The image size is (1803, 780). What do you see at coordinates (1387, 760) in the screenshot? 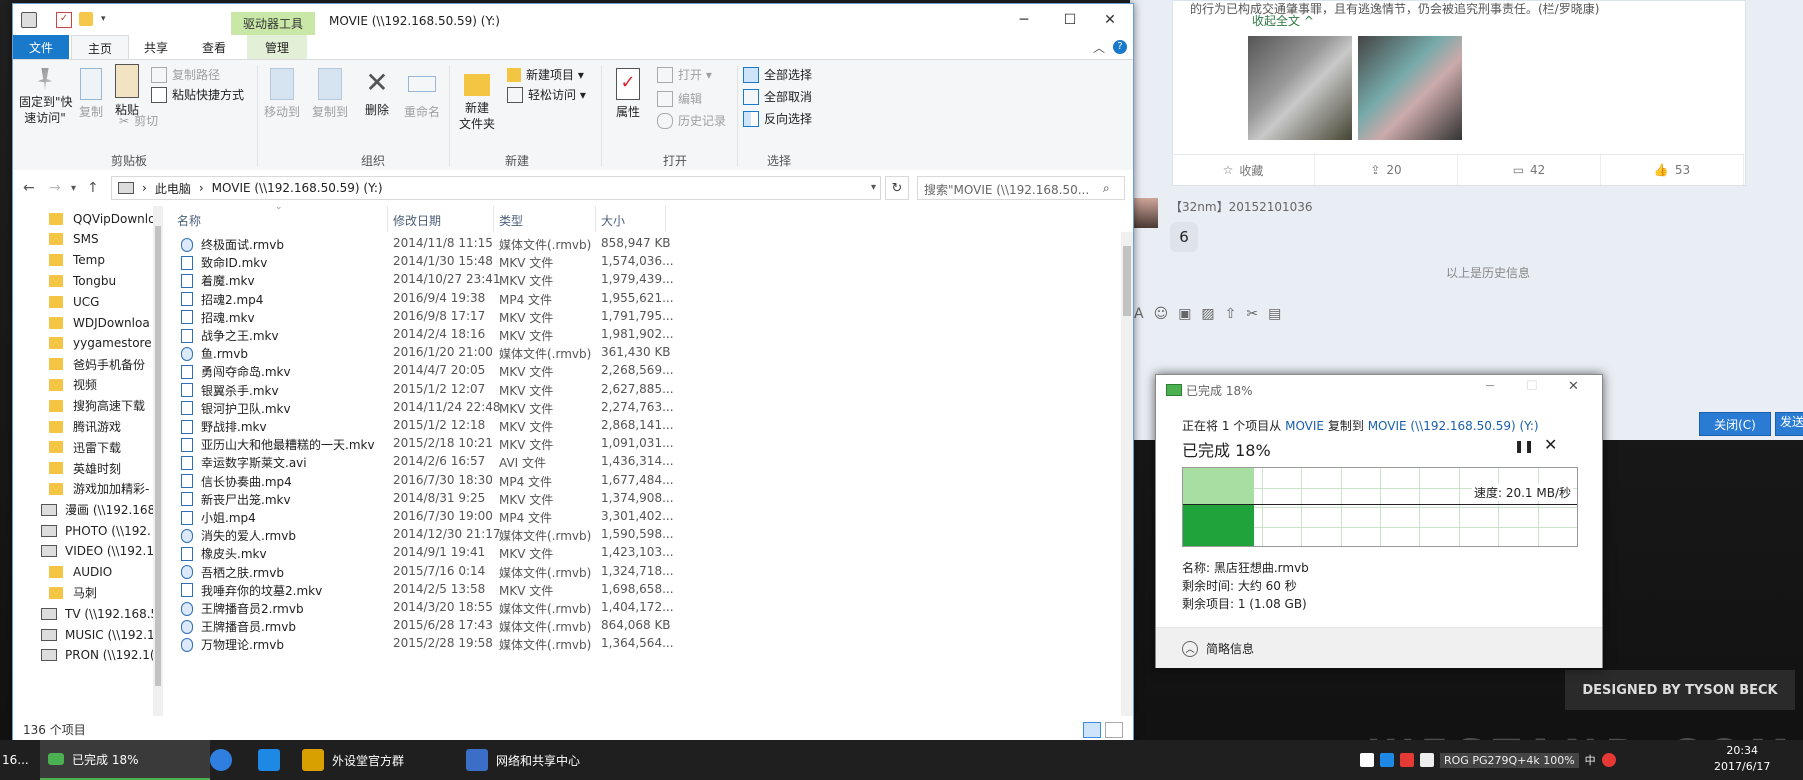
I see `feather-tray-icon` at bounding box center [1387, 760].